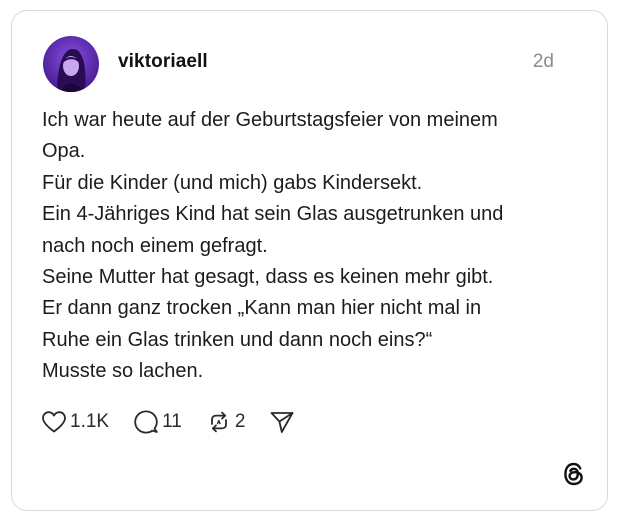  I want to click on reply-count: 11, so click(172, 421).